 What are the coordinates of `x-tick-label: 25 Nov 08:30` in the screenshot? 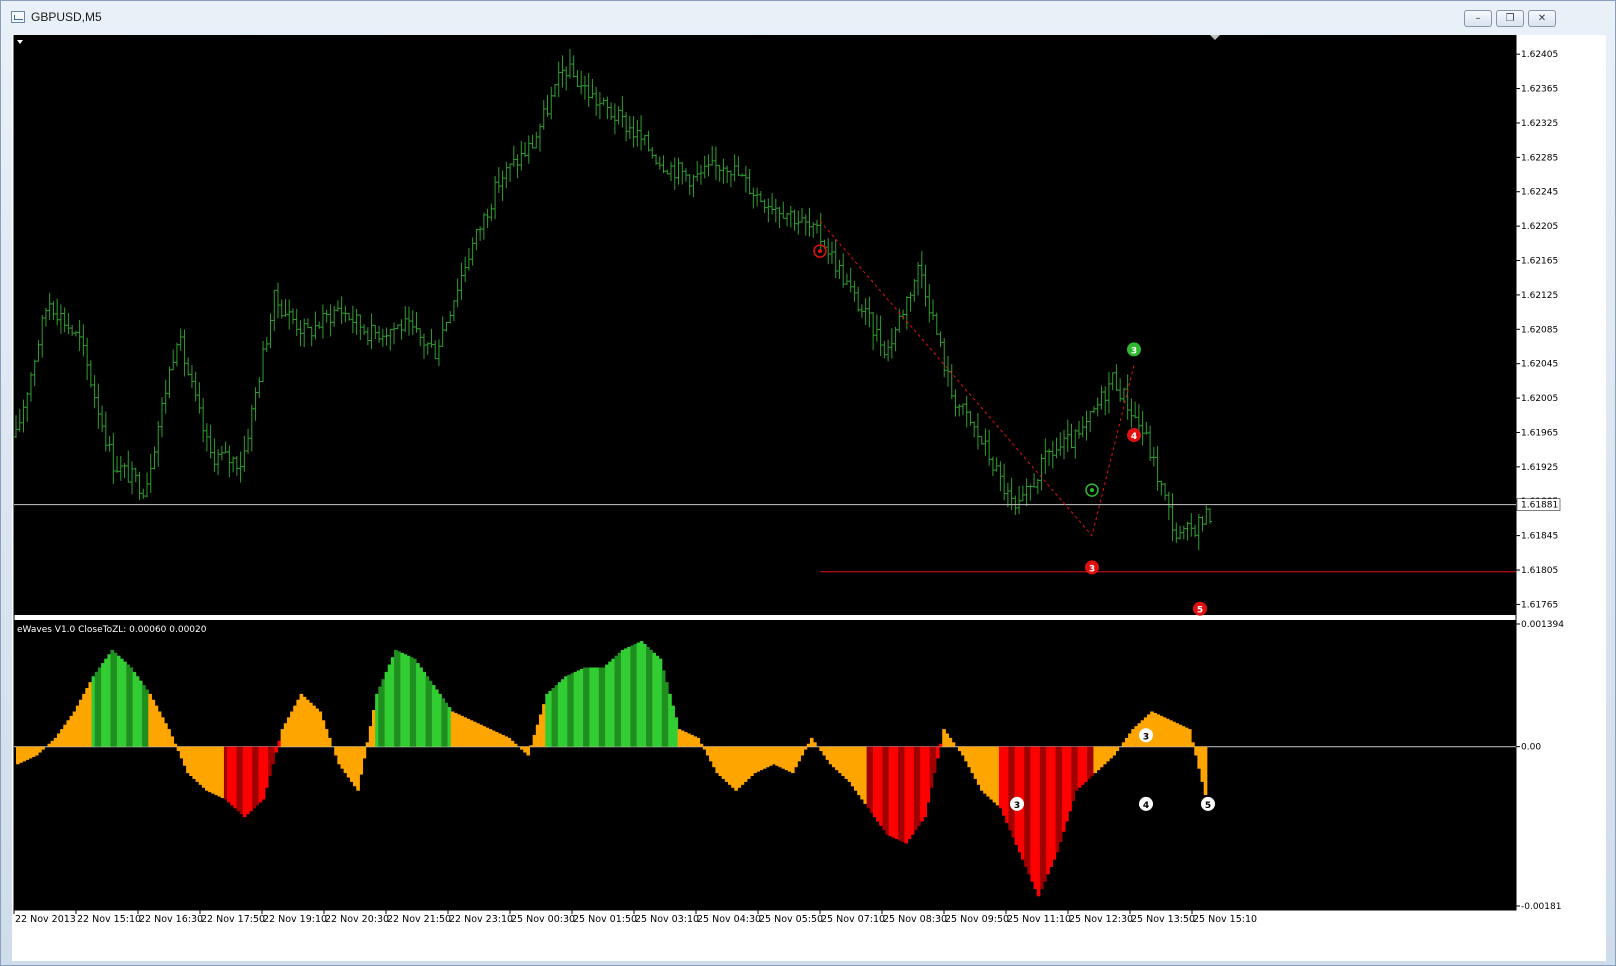 It's located at (915, 919).